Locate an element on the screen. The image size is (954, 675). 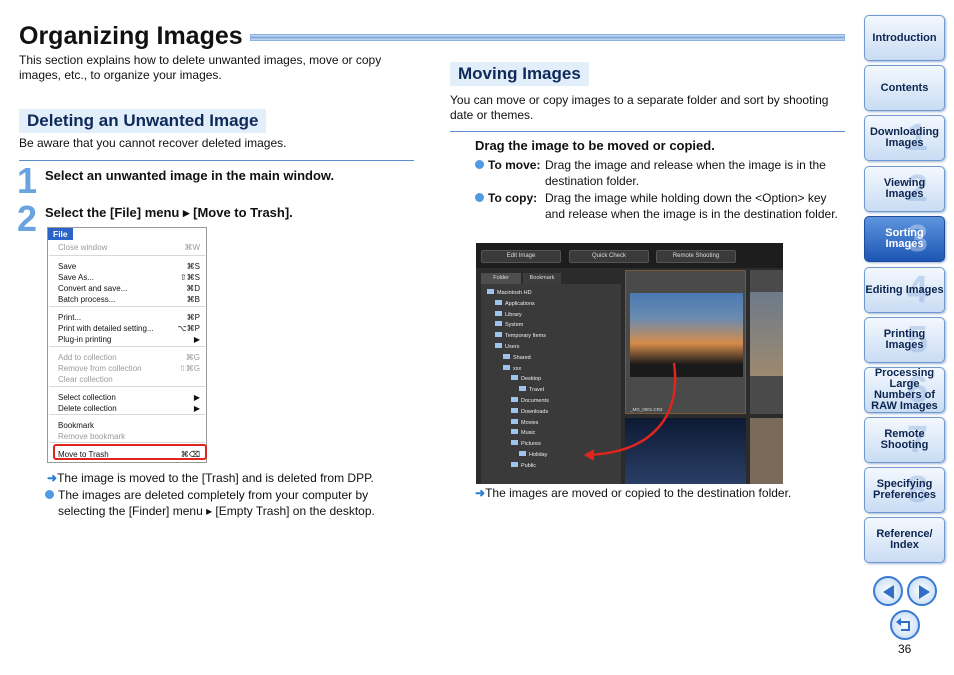
menu-item-label: Delete collection is located at coordinates (87, 408).